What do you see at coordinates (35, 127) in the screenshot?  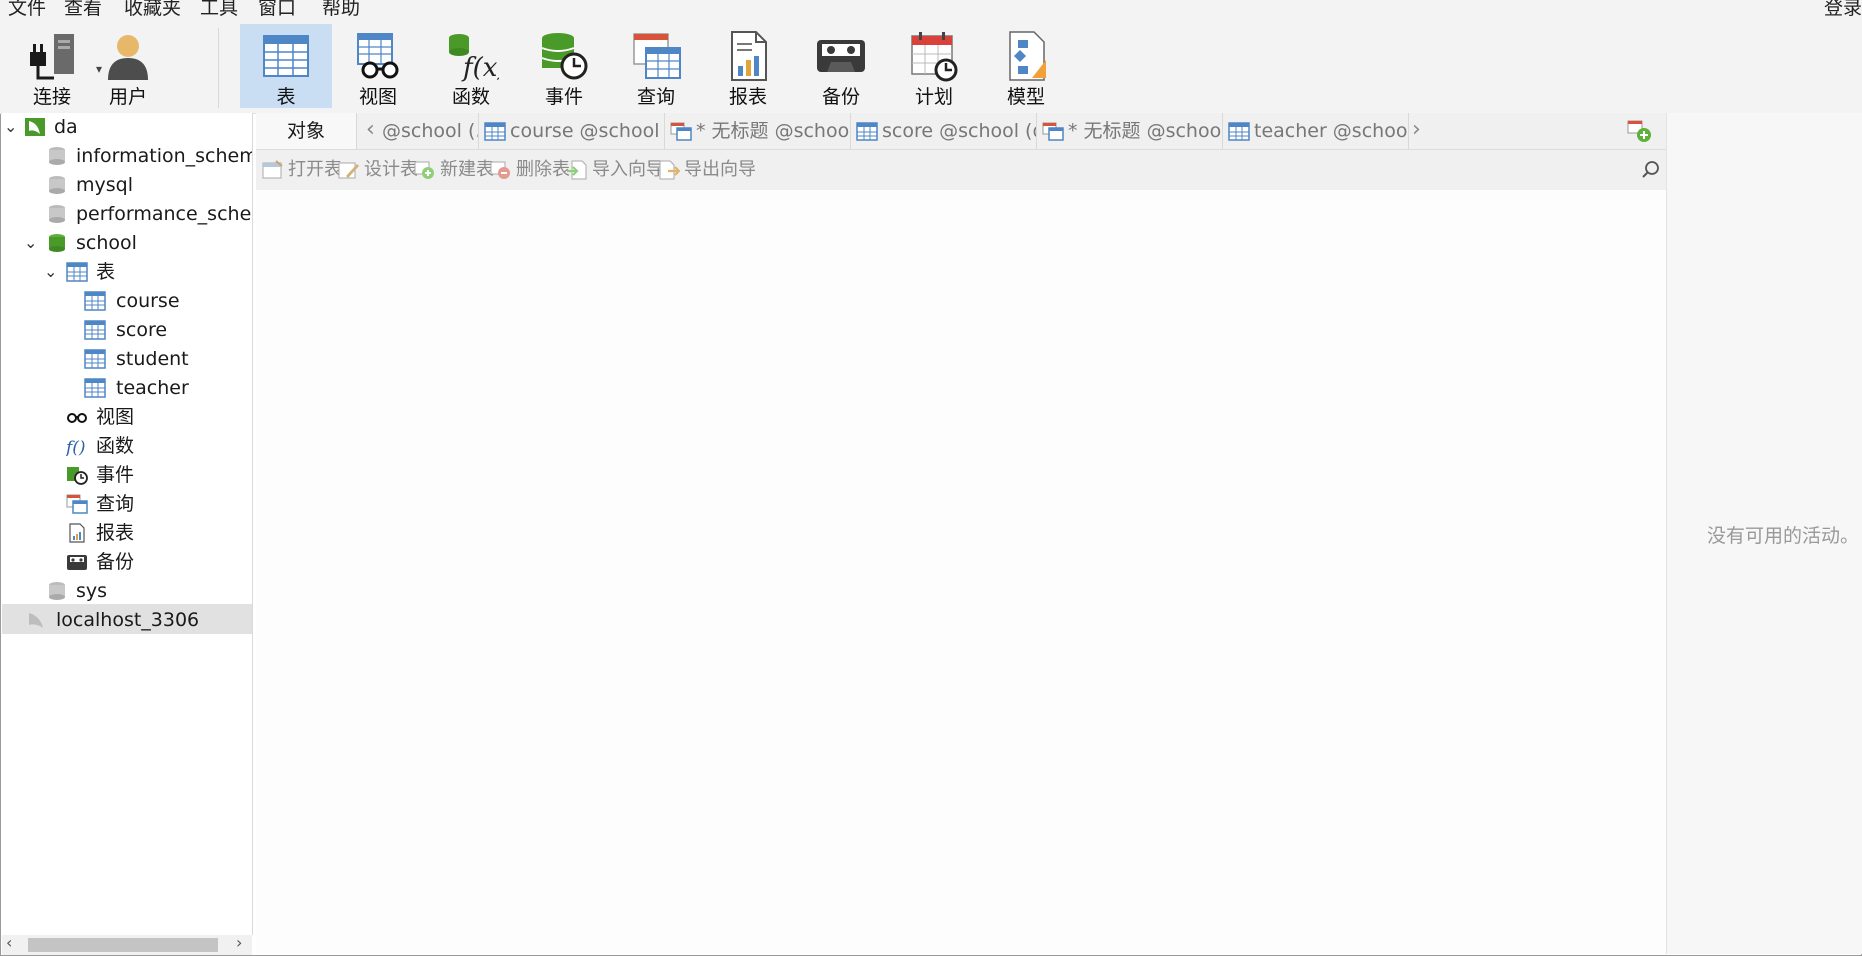 I see `connection-open-icon` at bounding box center [35, 127].